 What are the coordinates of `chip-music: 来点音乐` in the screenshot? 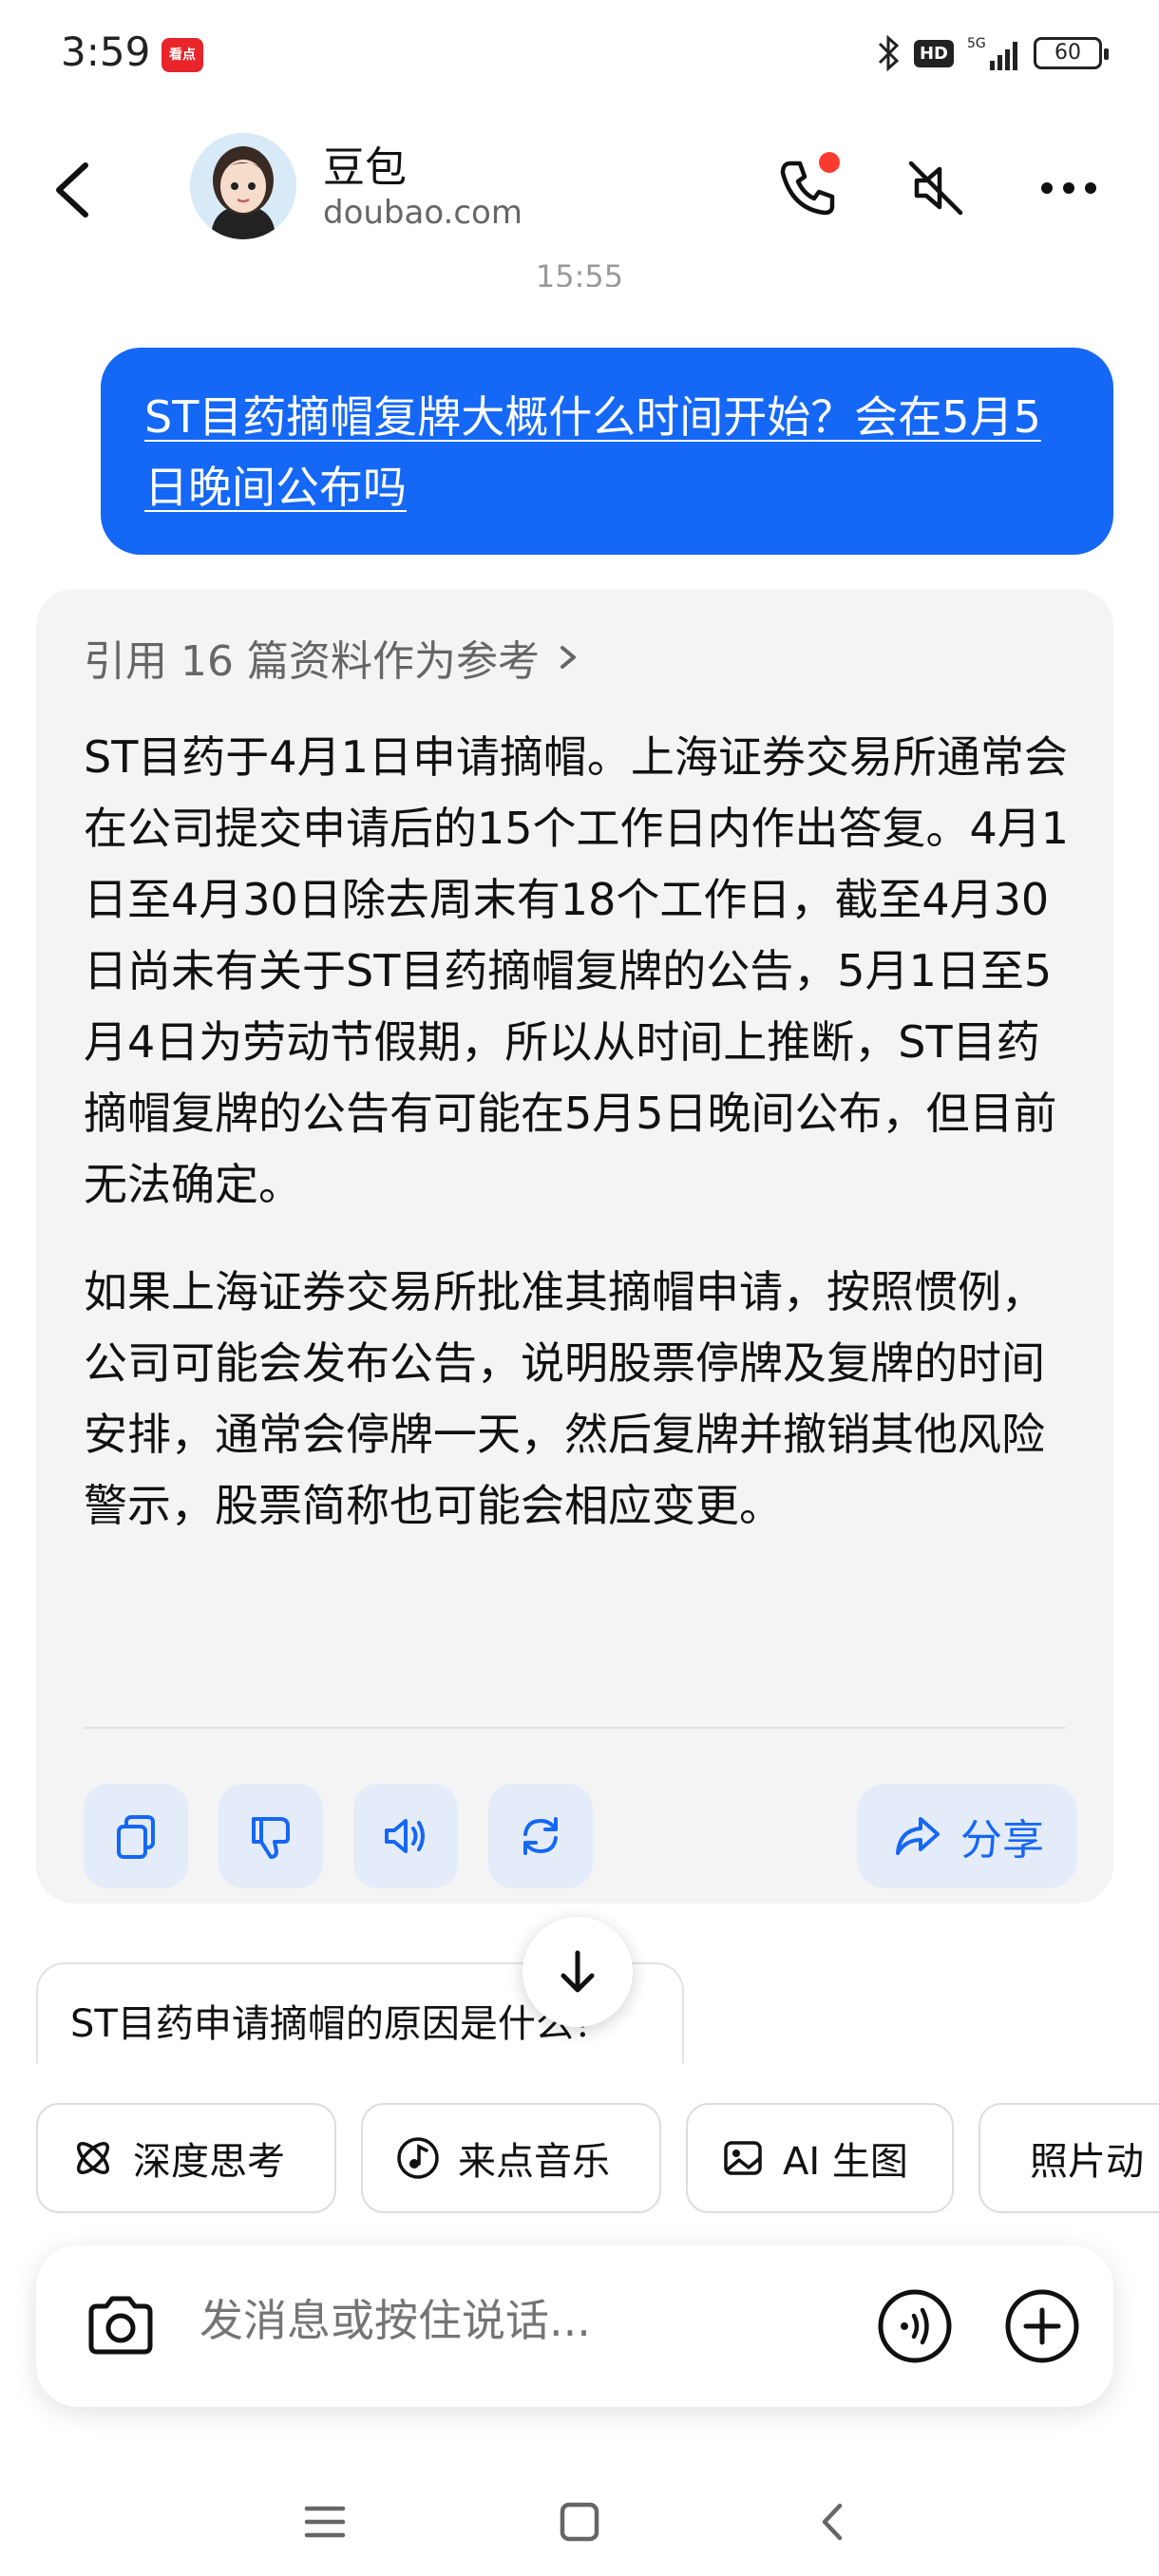 It's located at (511, 2158).